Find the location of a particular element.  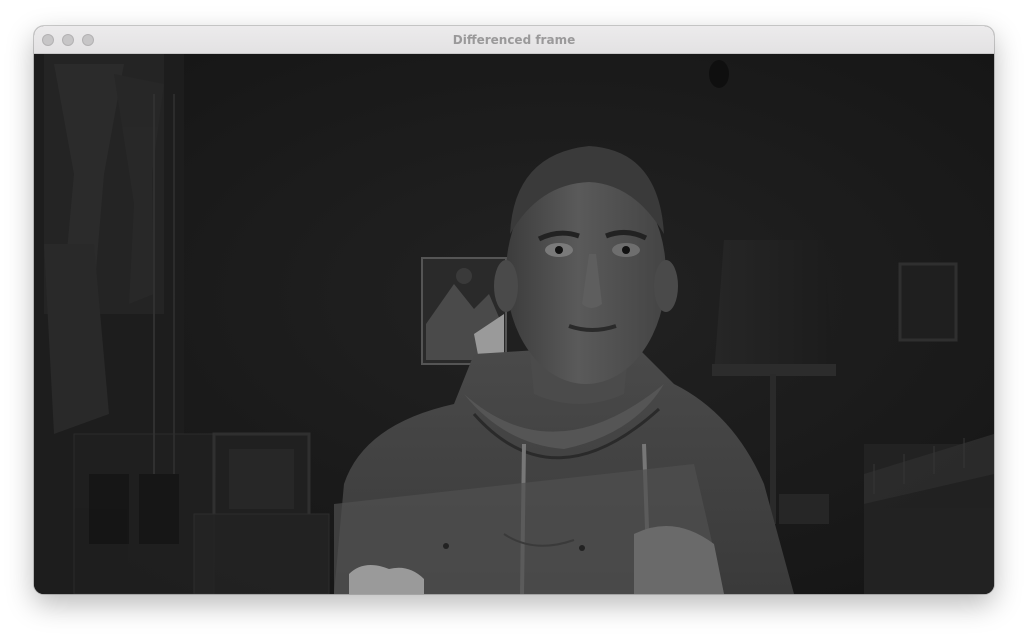

window-title: Differenced frame is located at coordinates (514, 40).